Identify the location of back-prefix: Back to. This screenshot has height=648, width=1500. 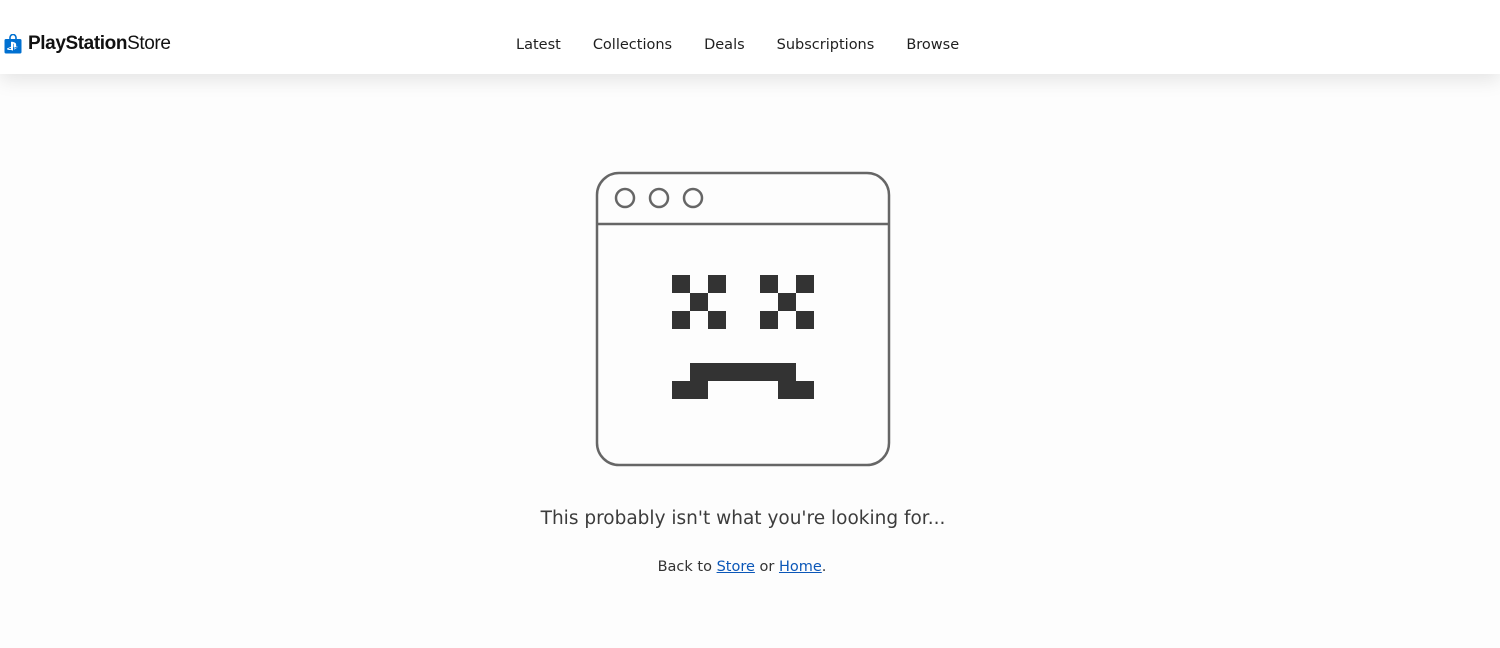
(684, 567).